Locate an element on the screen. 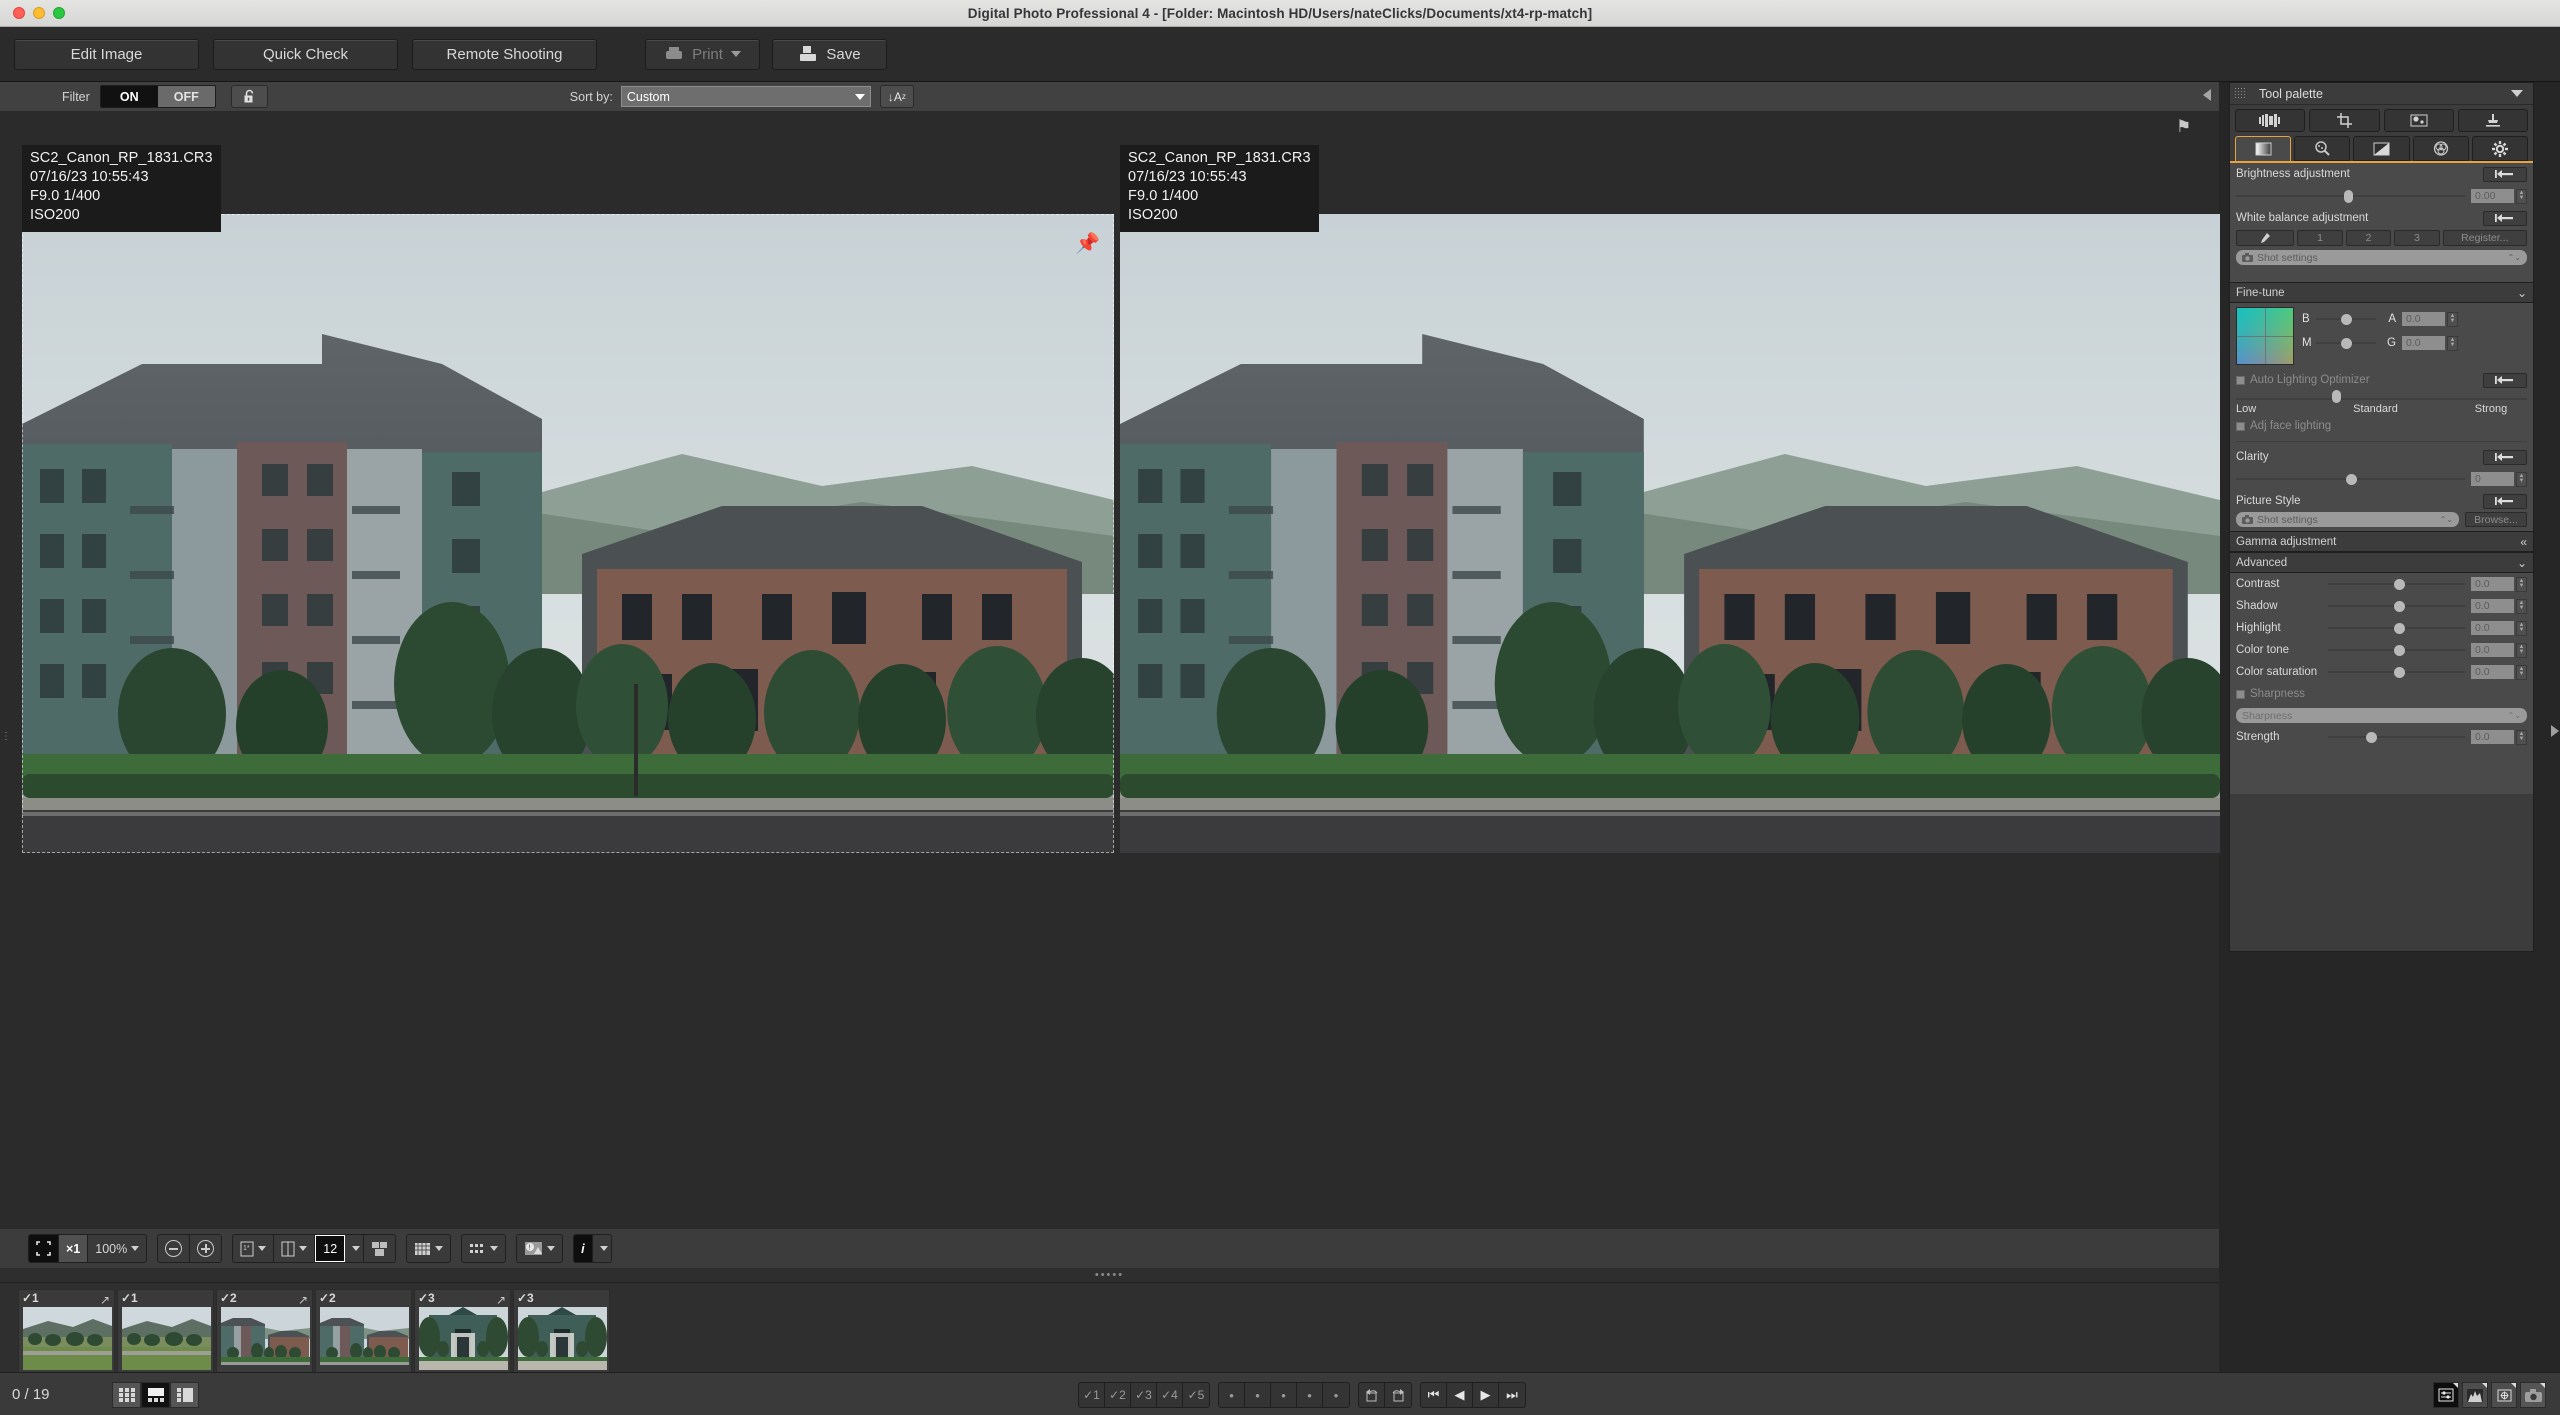 This screenshot has height=1415, width=2560. sort-select: Custom is located at coordinates (745, 96).